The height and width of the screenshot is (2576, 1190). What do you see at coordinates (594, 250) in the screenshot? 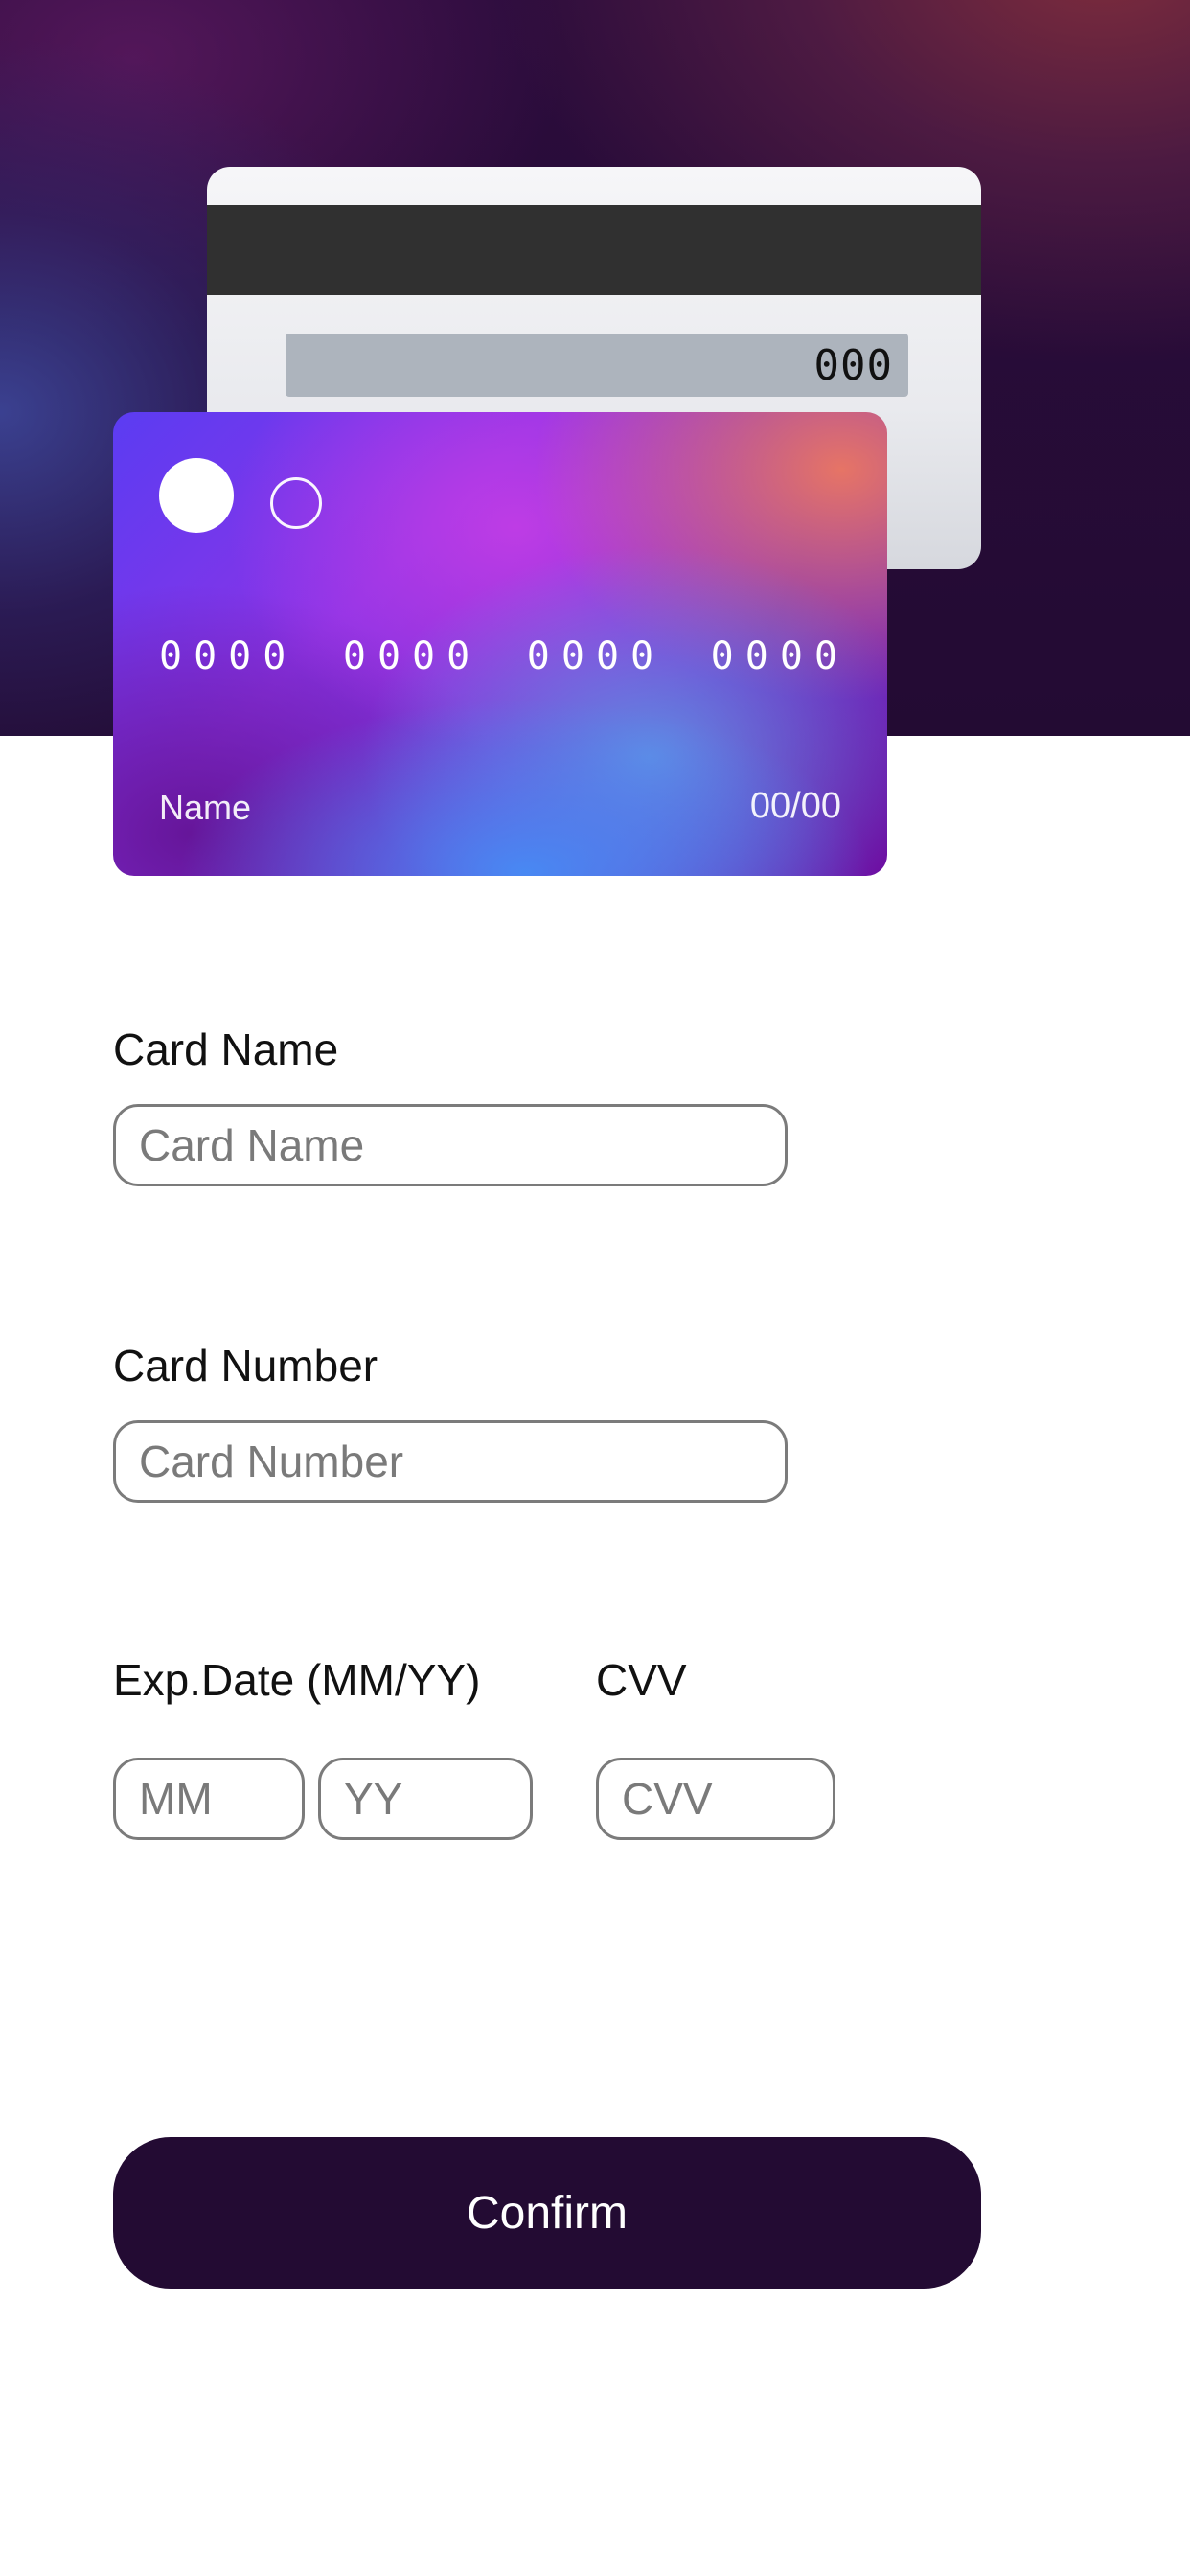
I see `magnetic-stripe` at bounding box center [594, 250].